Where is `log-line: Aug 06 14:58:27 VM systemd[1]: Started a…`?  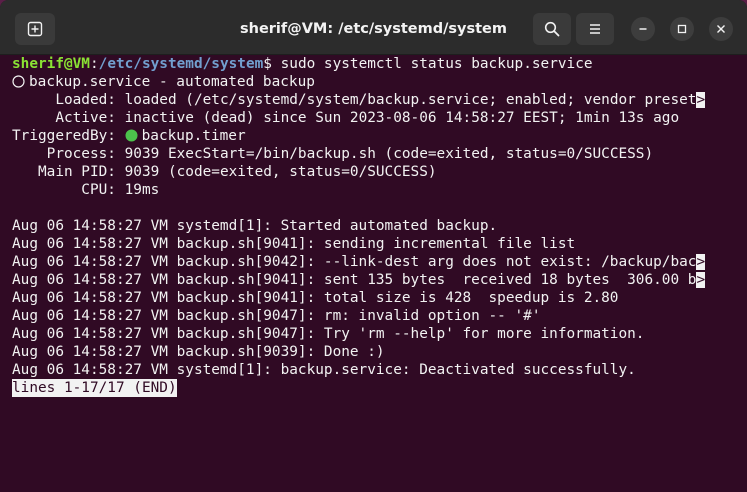
log-line: Aug 06 14:58:27 VM systemd[1]: Started a… is located at coordinates (255, 226).